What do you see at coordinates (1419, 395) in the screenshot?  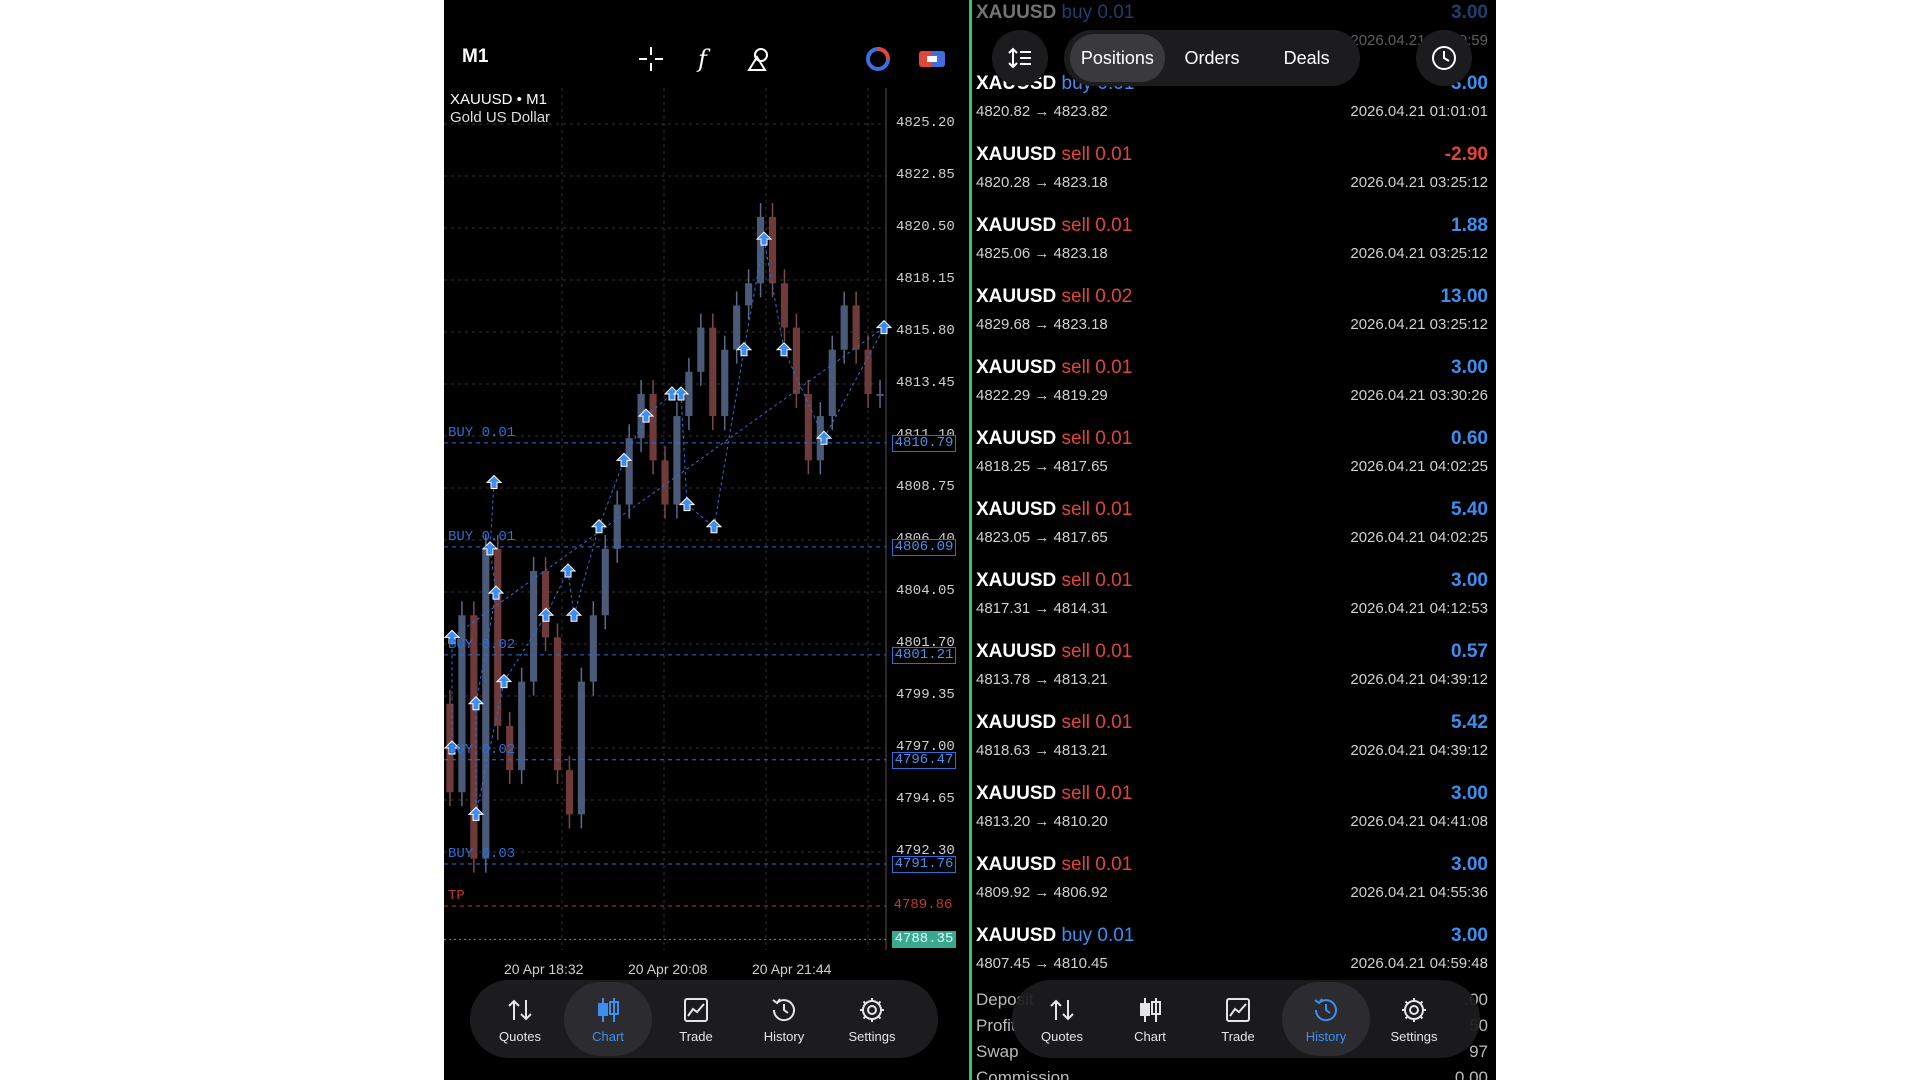 I see `deal-time: 2026.04.21 03:30:26` at bounding box center [1419, 395].